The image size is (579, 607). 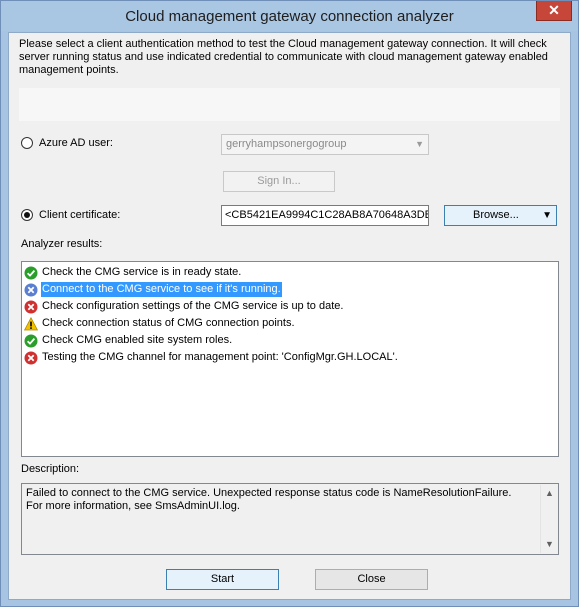 I want to click on window-close-button: ✕, so click(x=554, y=11).